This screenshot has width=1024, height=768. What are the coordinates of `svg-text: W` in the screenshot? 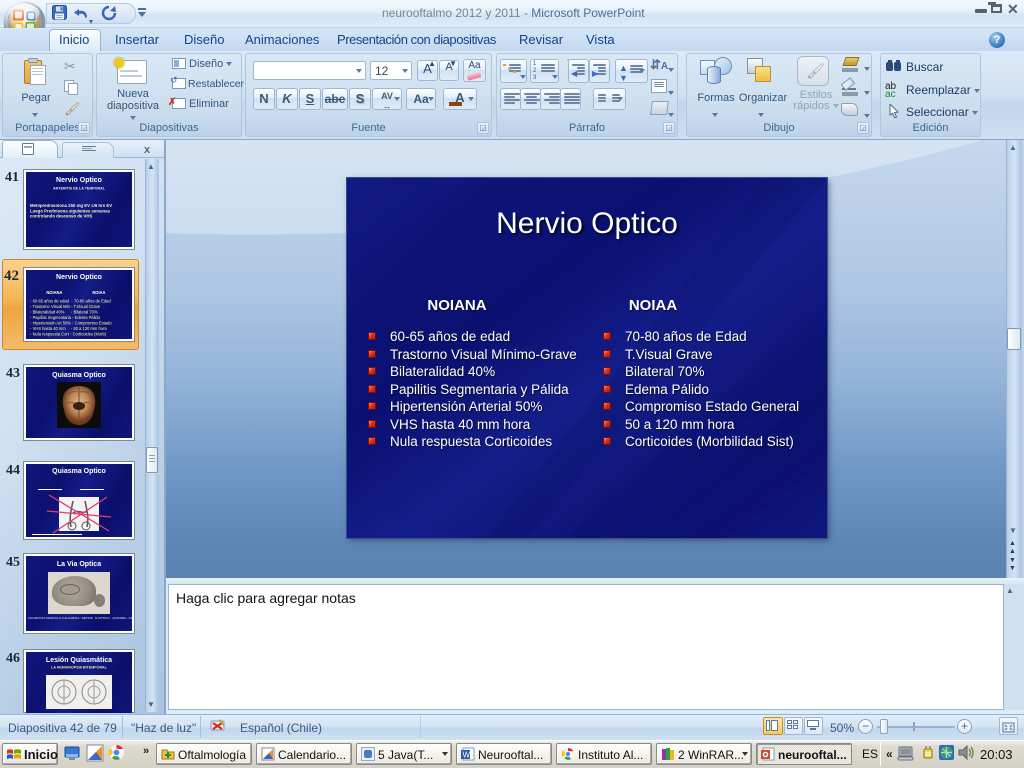 It's located at (467, 755).